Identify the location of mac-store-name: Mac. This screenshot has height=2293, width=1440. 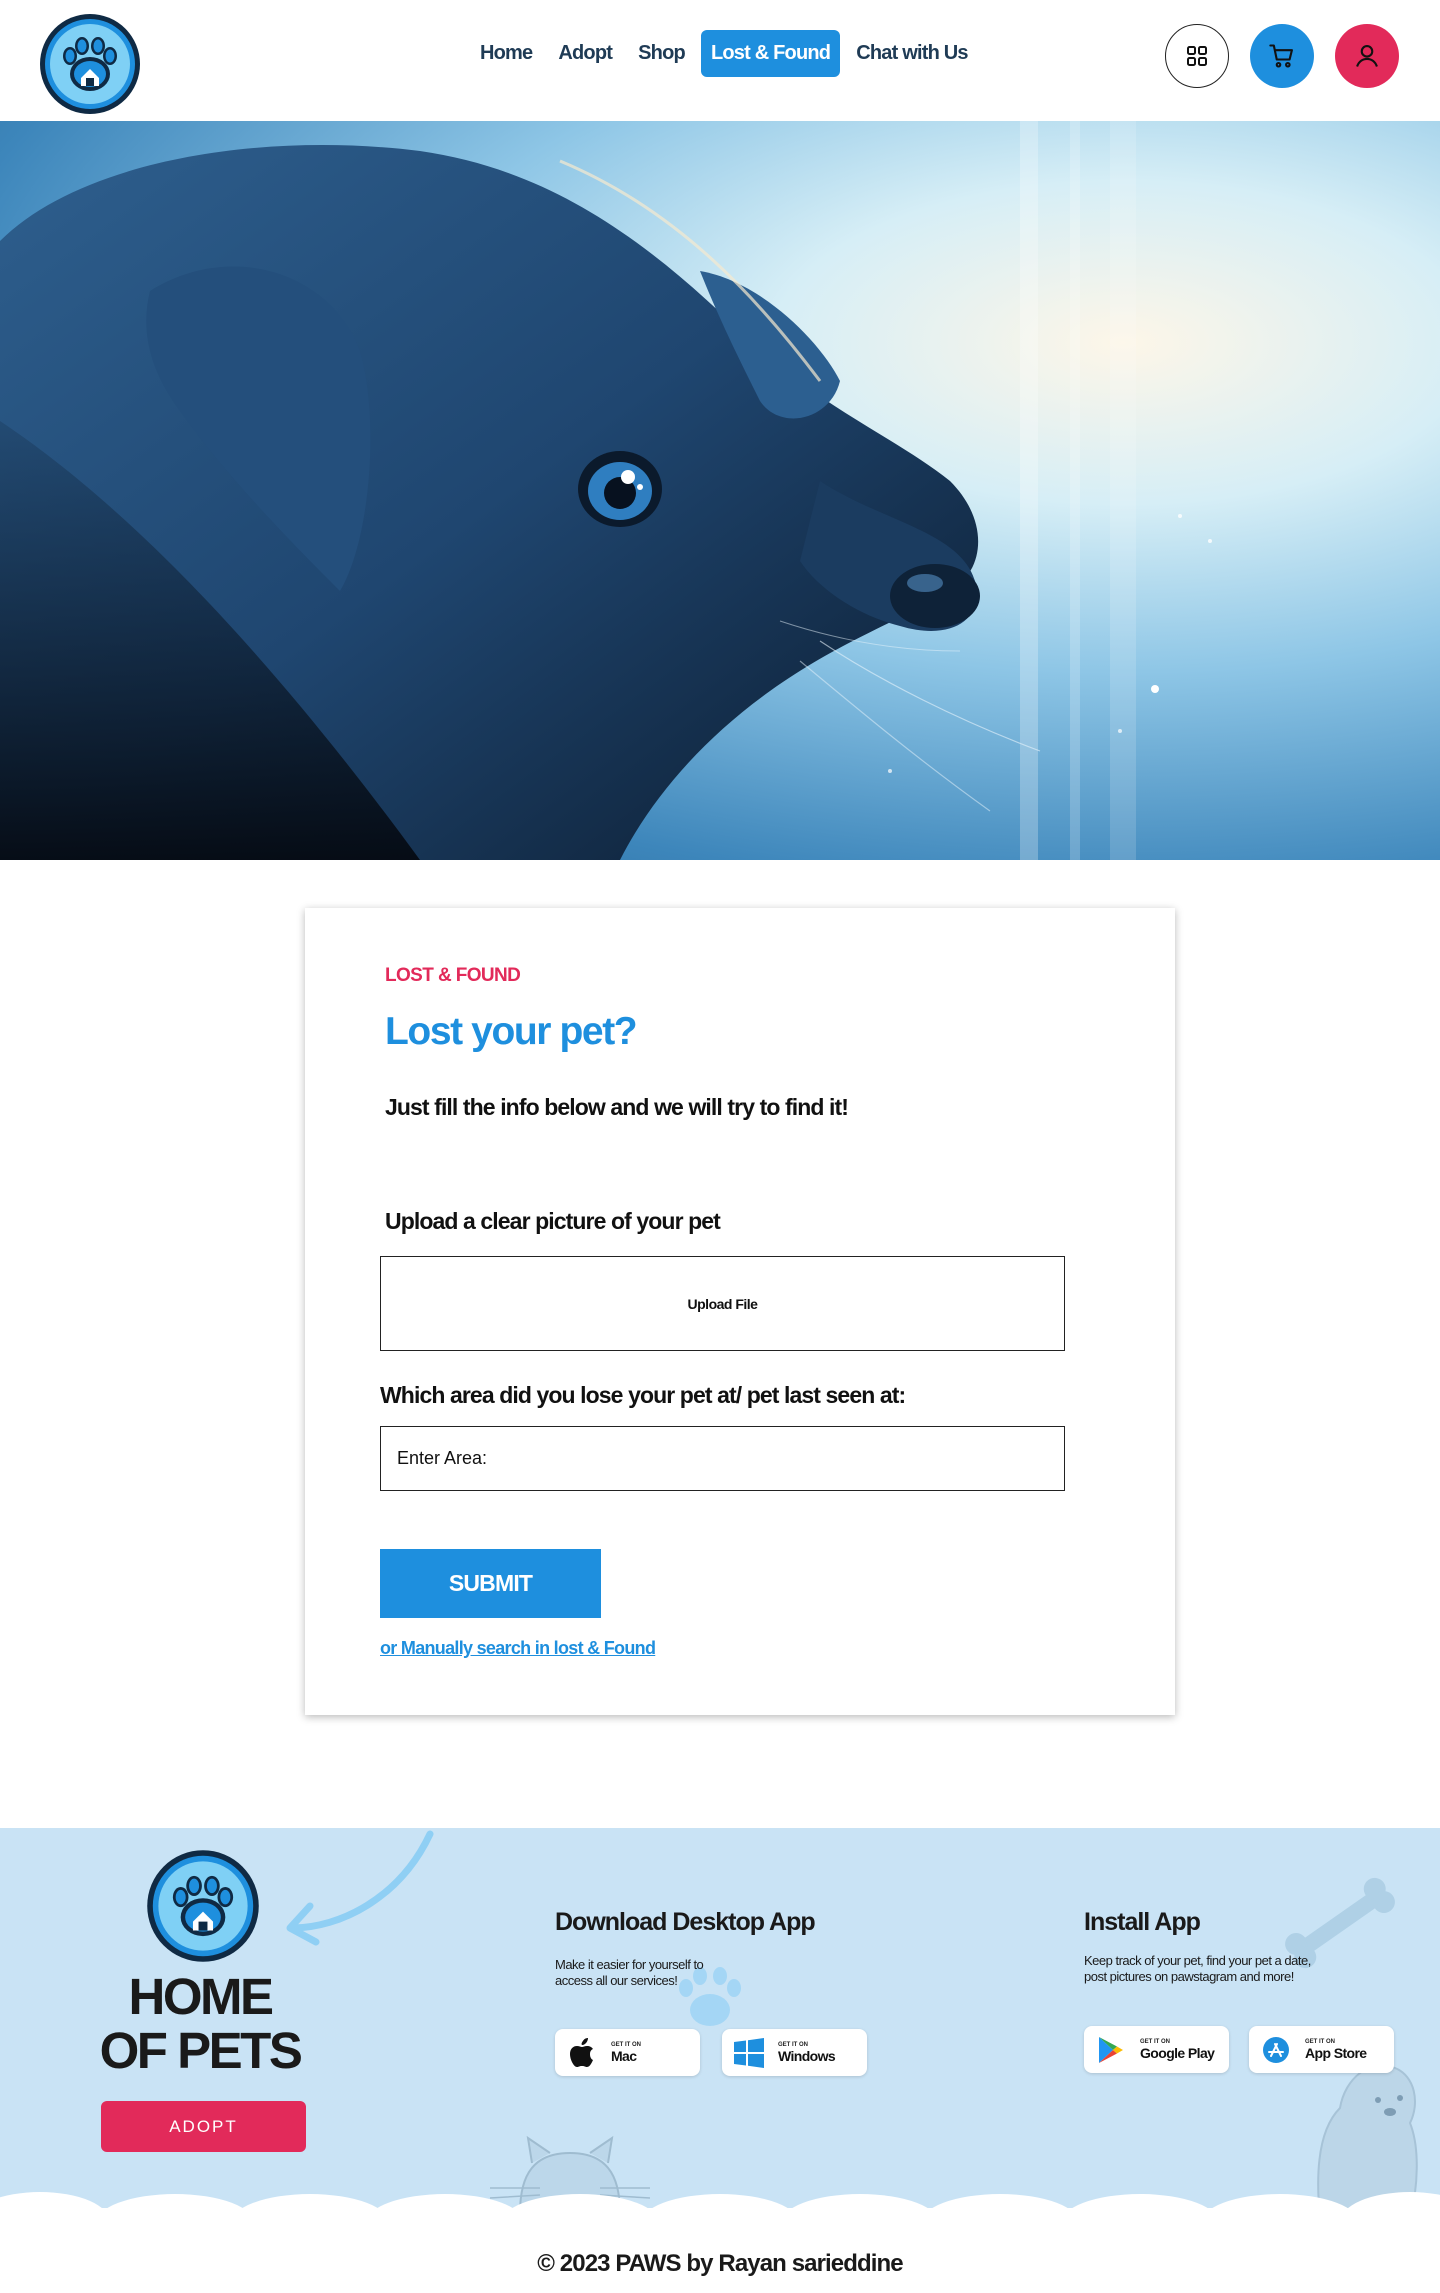
(624, 2055).